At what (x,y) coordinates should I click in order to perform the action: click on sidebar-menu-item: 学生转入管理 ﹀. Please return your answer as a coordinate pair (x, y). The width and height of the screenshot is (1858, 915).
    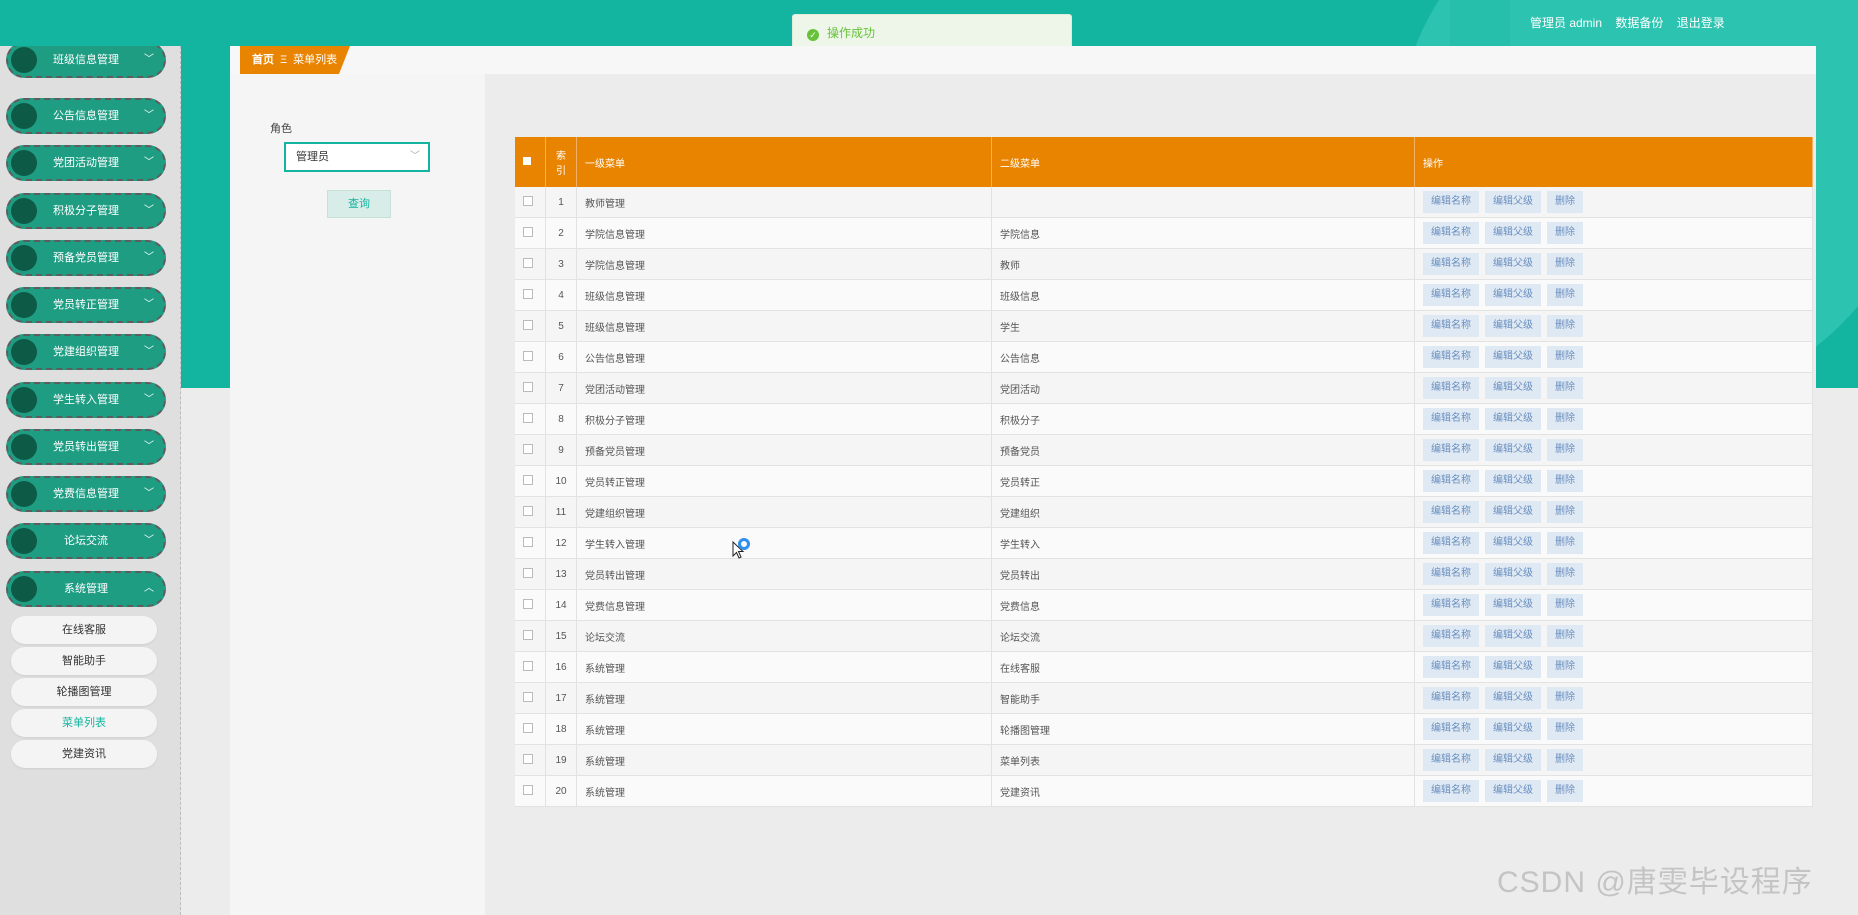
    Looking at the image, I should click on (86, 400).